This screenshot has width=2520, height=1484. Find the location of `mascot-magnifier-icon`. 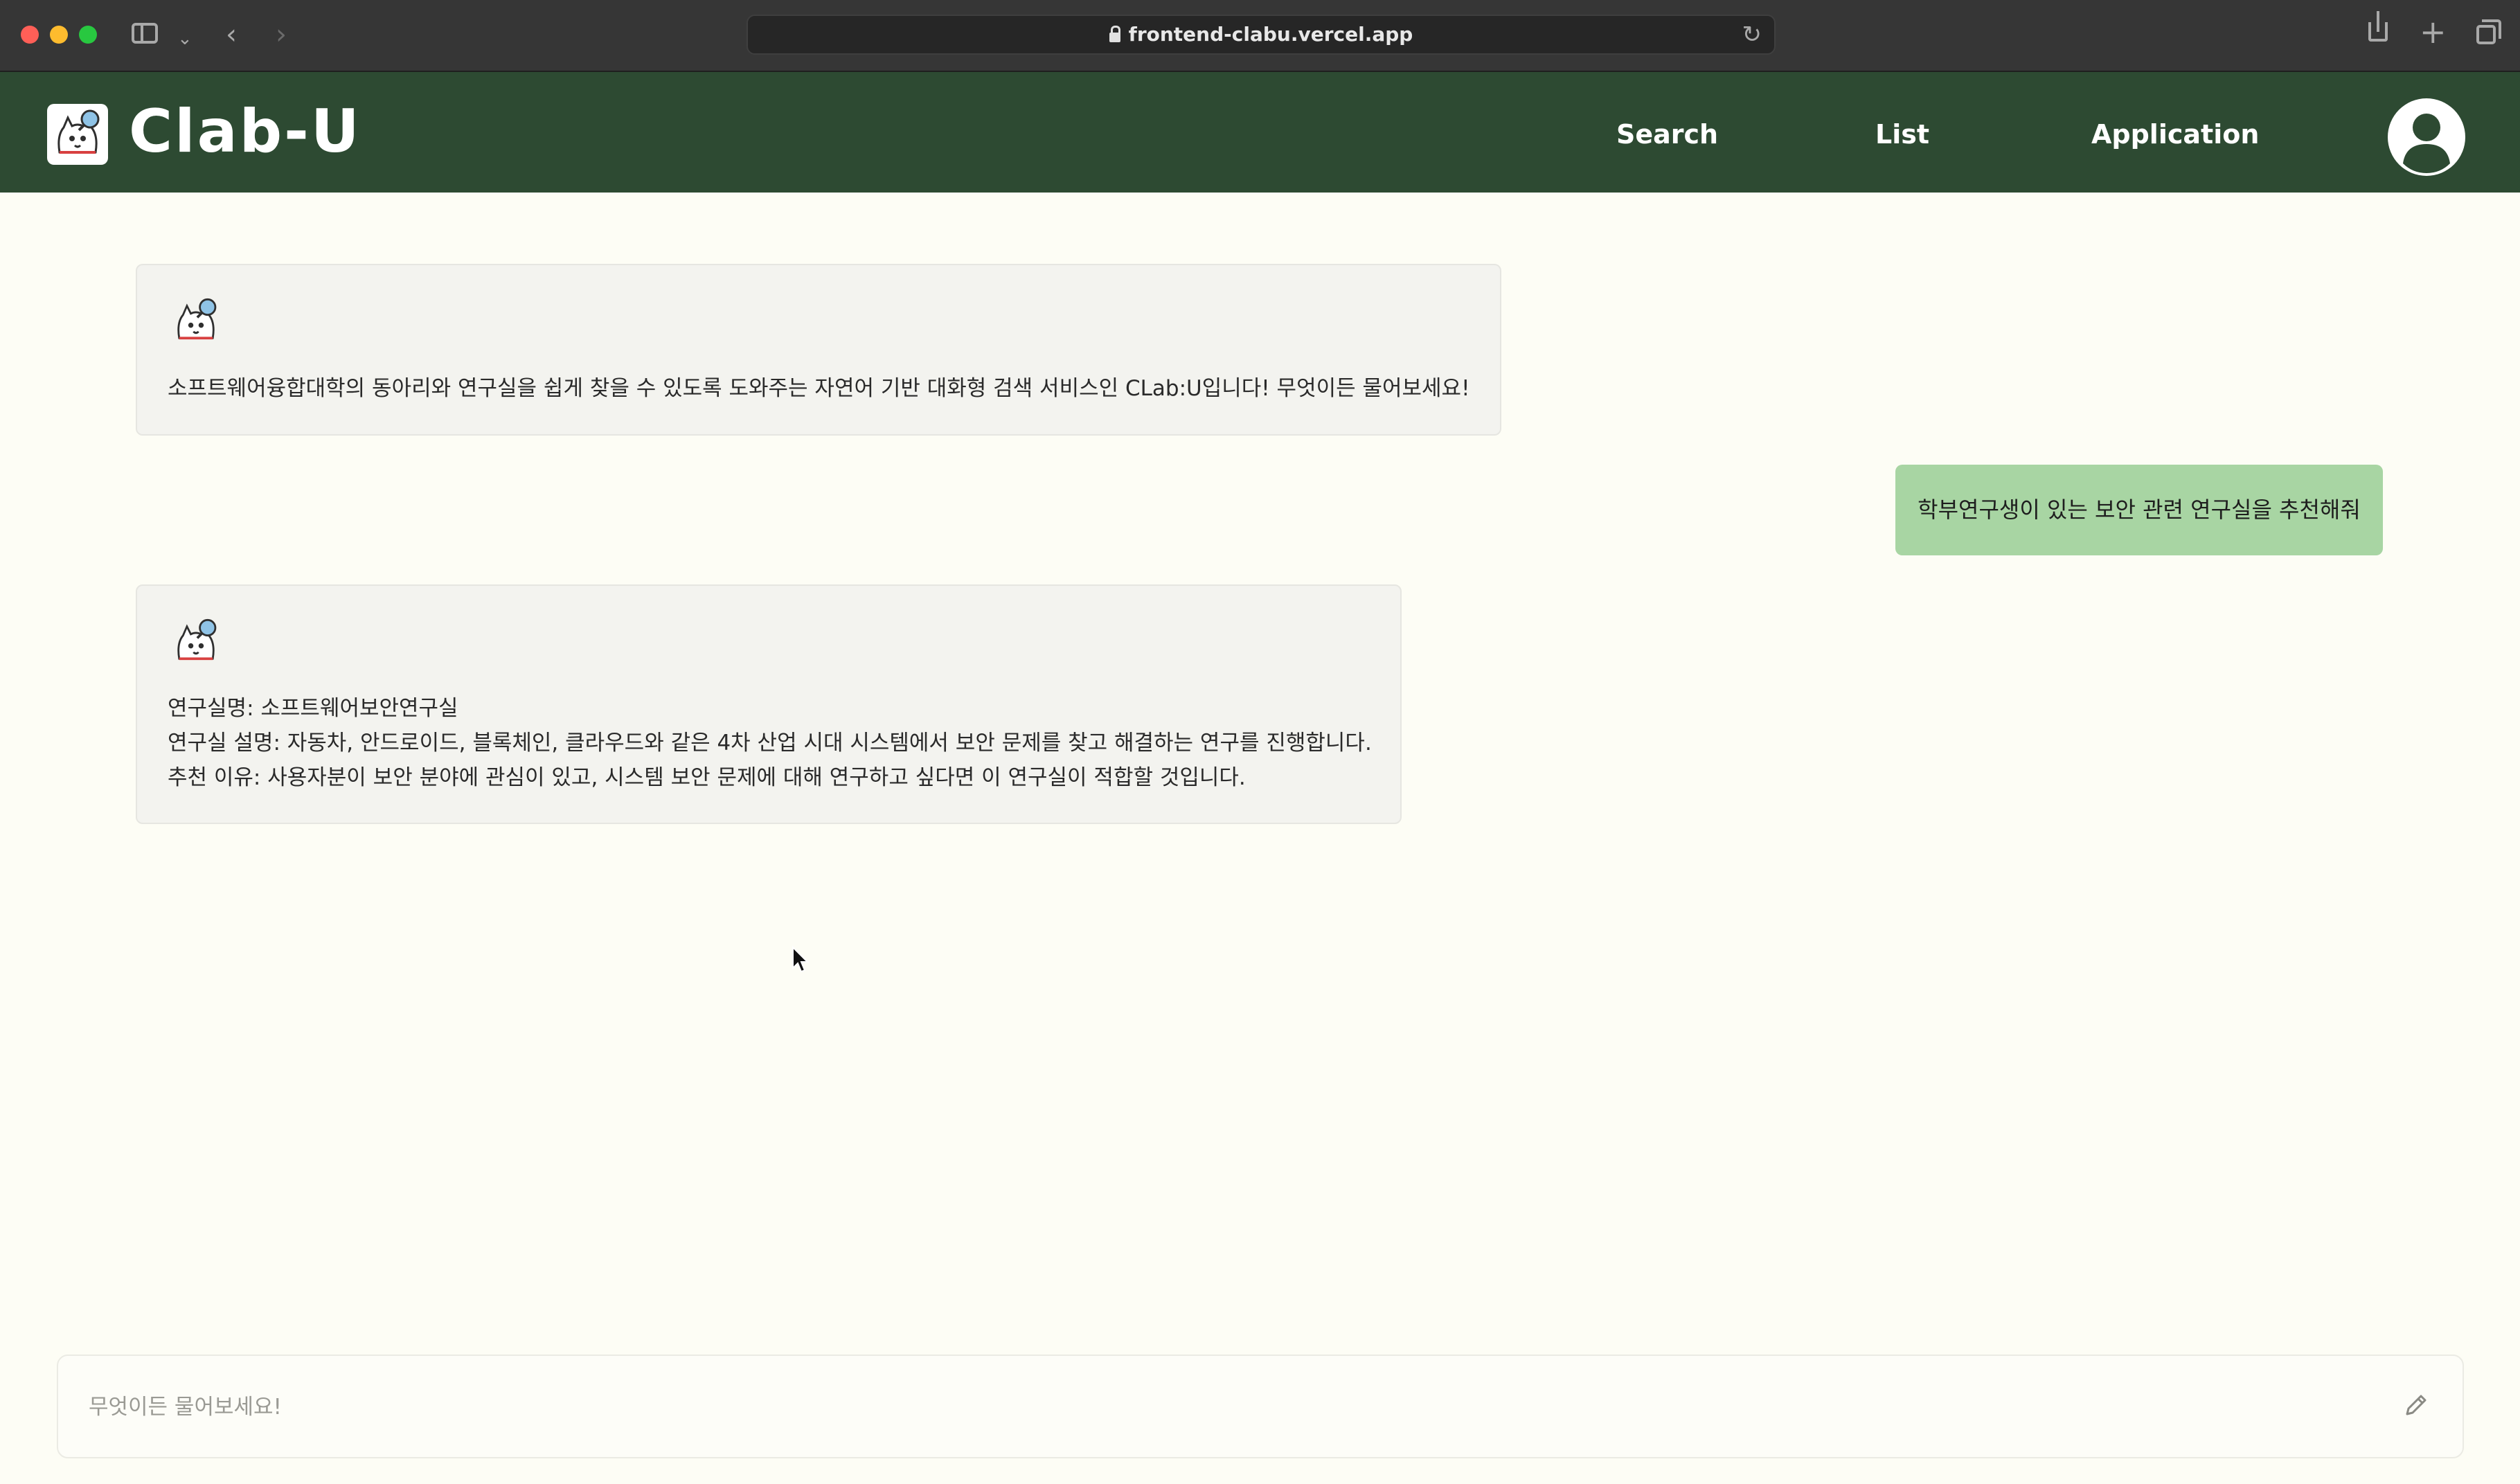

mascot-magnifier-icon is located at coordinates (77, 134).